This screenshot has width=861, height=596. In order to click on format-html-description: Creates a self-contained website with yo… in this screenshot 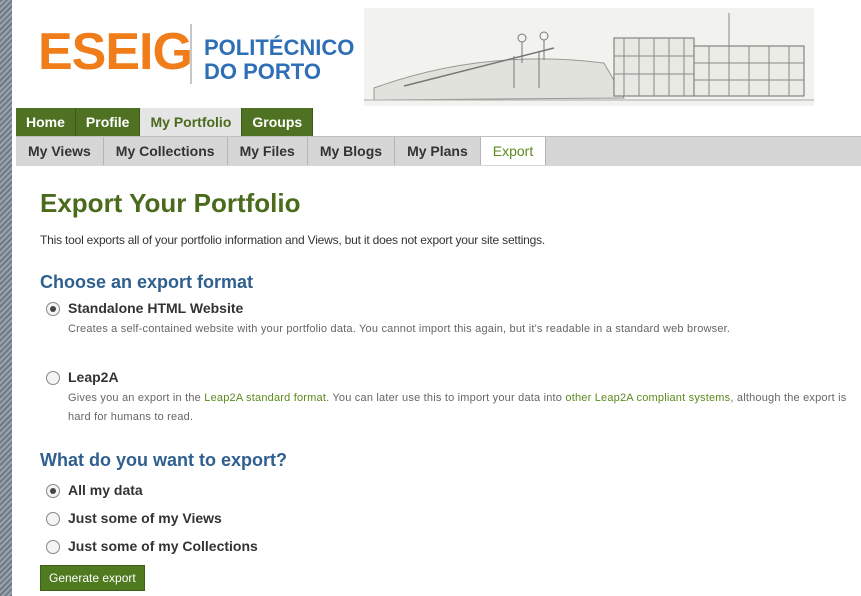, I will do `click(399, 329)`.